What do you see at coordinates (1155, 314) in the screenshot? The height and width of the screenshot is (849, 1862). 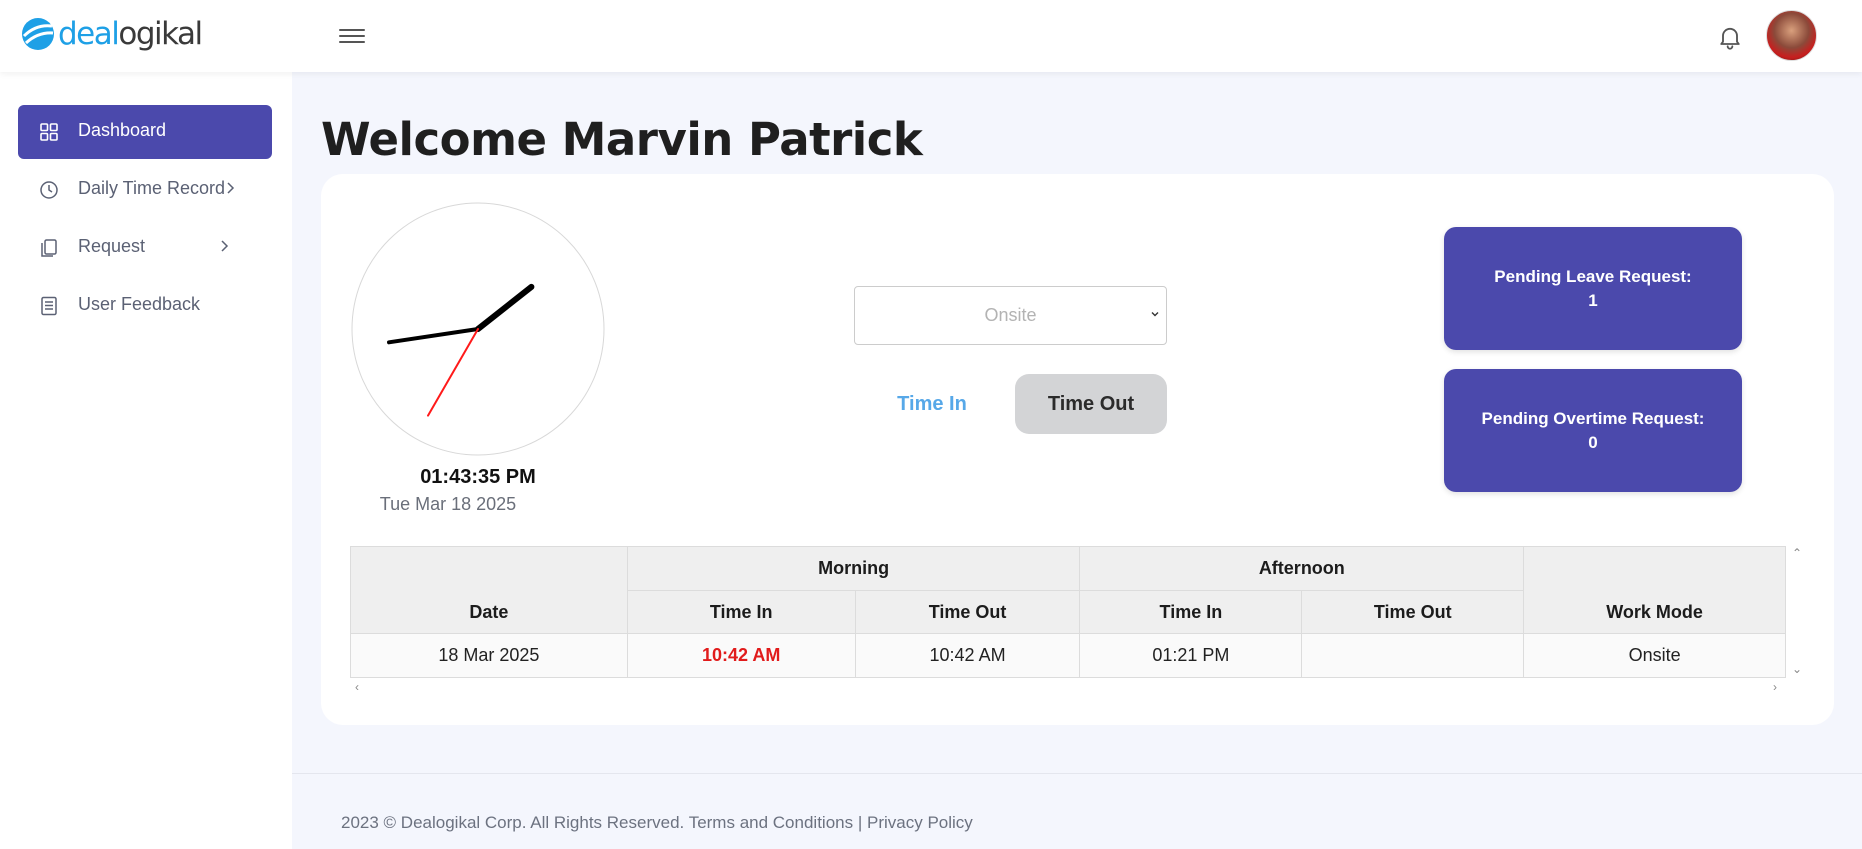 I see `chevron-down-icon` at bounding box center [1155, 314].